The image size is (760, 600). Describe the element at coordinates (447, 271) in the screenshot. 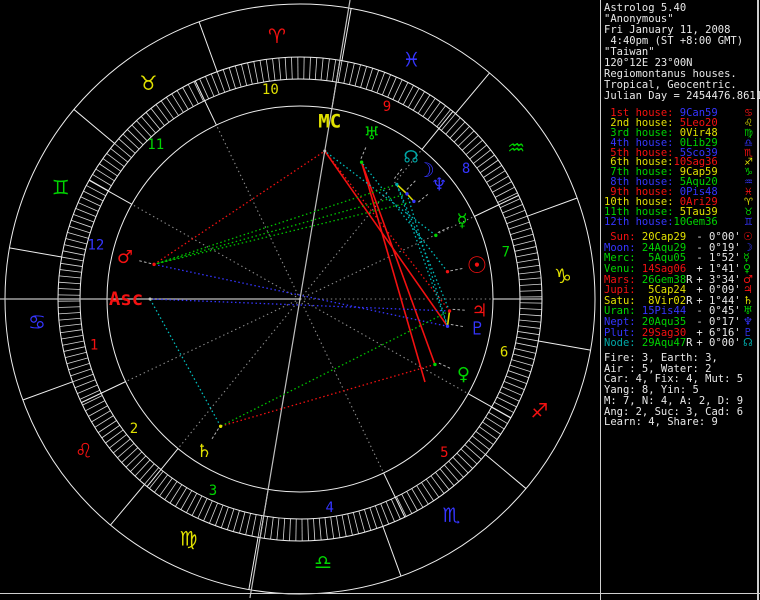

I see `planet-dot-sun` at that location.